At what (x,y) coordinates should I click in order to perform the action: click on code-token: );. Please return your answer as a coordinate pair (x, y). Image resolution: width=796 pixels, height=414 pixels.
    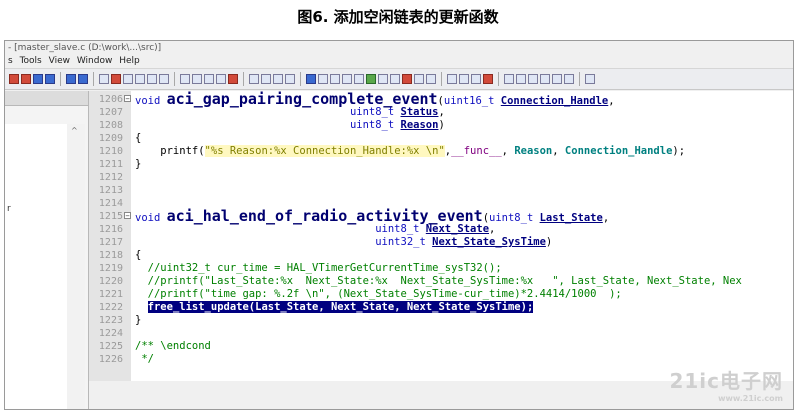
    Looking at the image, I should click on (679, 151).